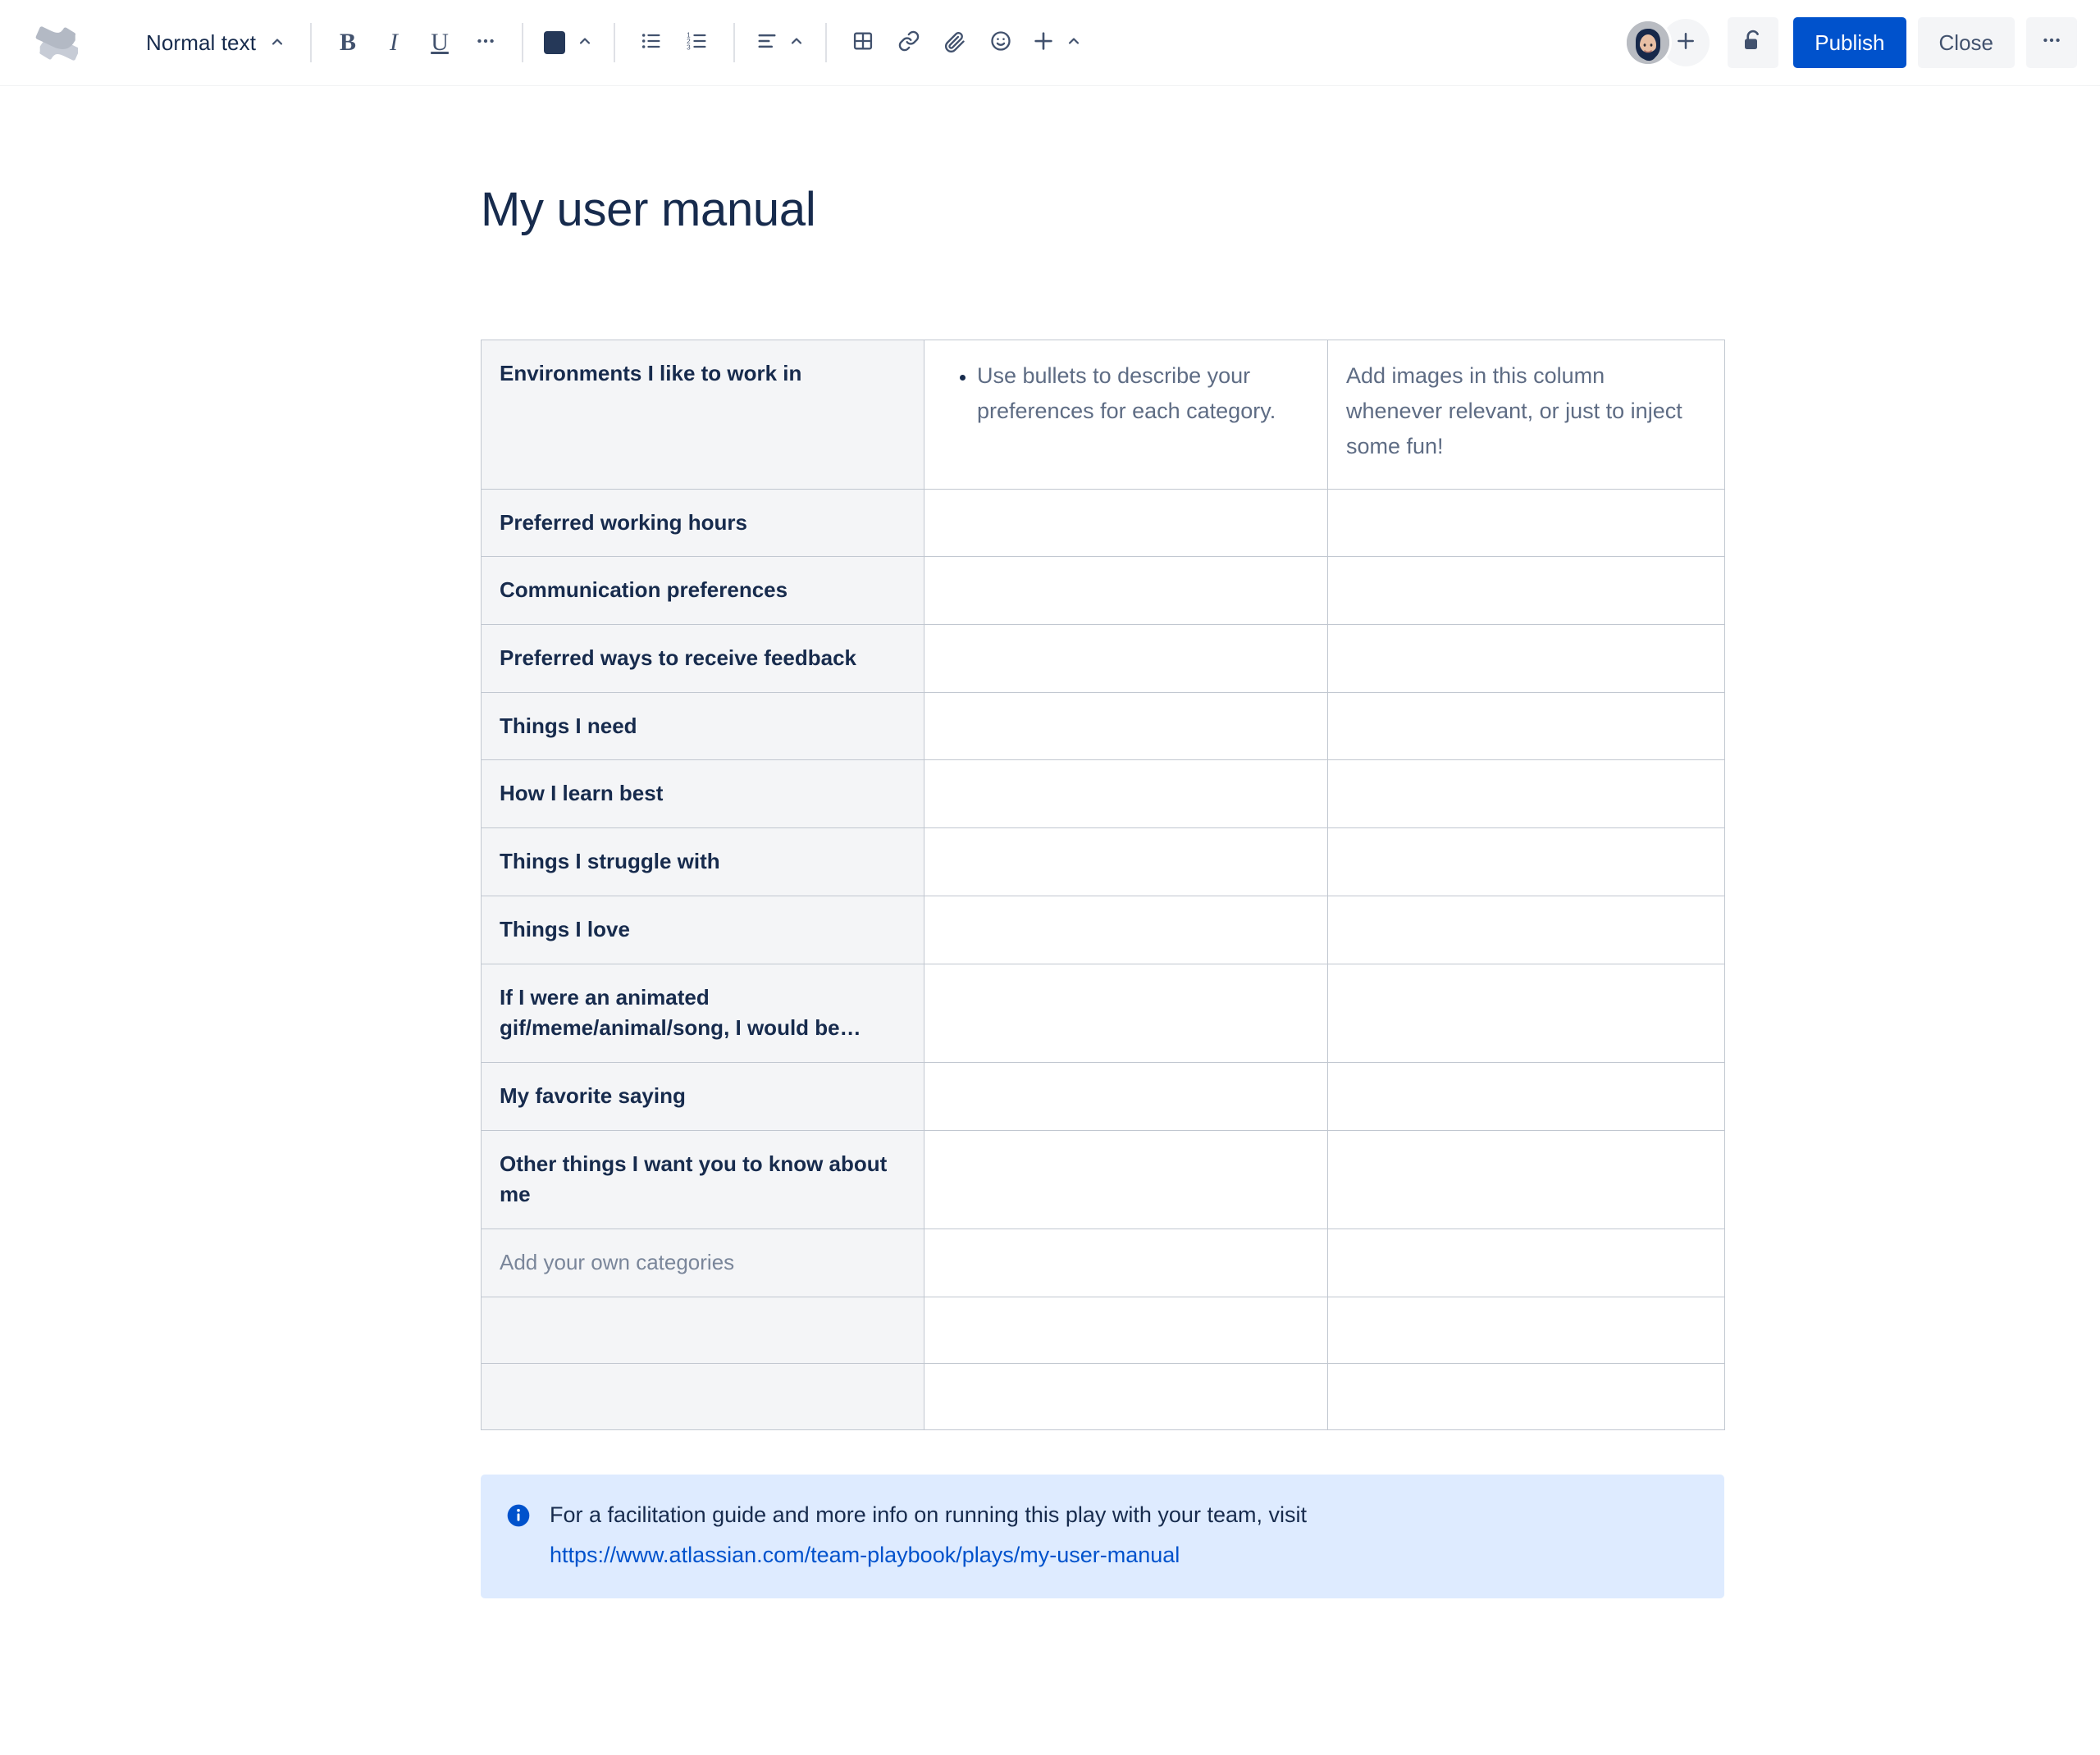 The width and height of the screenshot is (2100, 1755). What do you see at coordinates (702, 523) in the screenshot?
I see `table-cell-label: Preferred working hours` at bounding box center [702, 523].